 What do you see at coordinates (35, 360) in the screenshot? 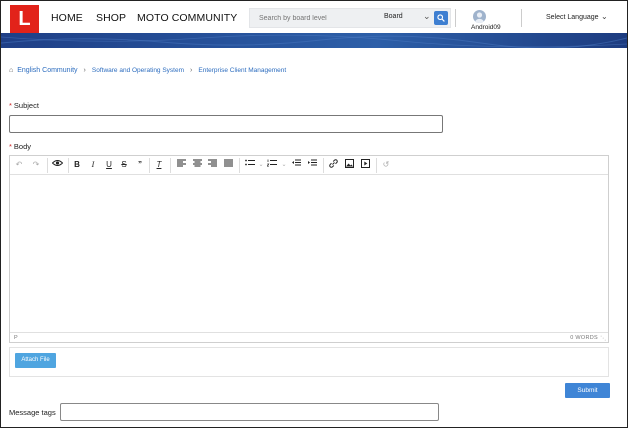
I see `attach-file-button: Attach File` at bounding box center [35, 360].